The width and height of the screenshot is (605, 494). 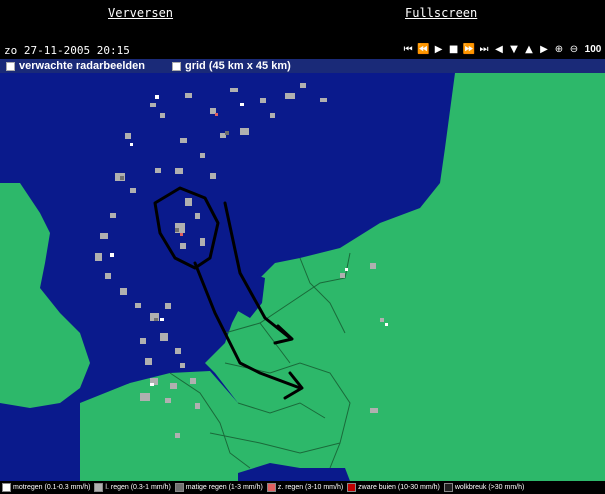 What do you see at coordinates (176, 66) in the screenshot?
I see `grid-checkbox` at bounding box center [176, 66].